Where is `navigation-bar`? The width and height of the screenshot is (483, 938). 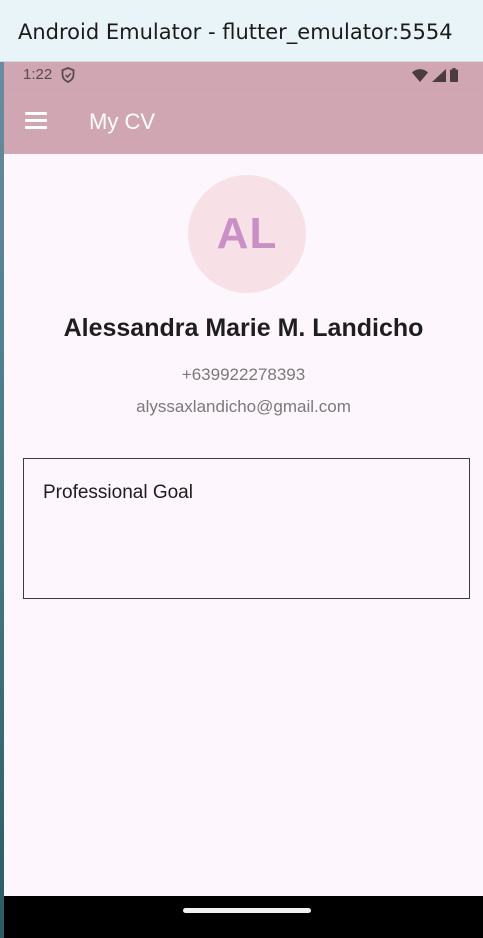 navigation-bar is located at coordinates (243, 917).